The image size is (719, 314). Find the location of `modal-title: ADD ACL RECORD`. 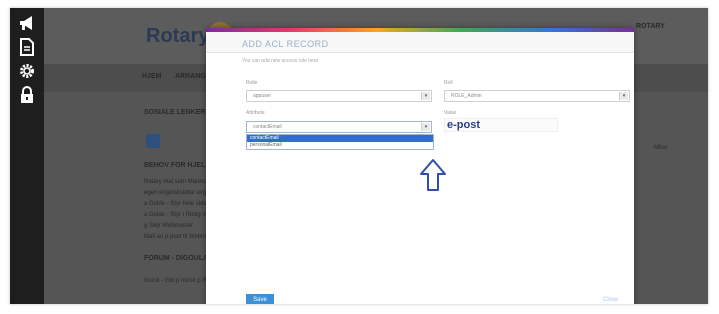

modal-title: ADD ACL RECORD is located at coordinates (285, 44).